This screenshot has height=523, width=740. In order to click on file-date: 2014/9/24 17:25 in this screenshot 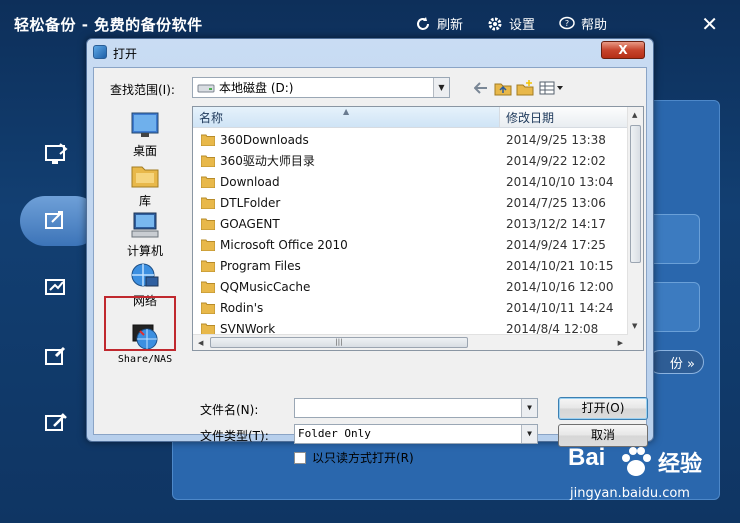, I will do `click(556, 244)`.